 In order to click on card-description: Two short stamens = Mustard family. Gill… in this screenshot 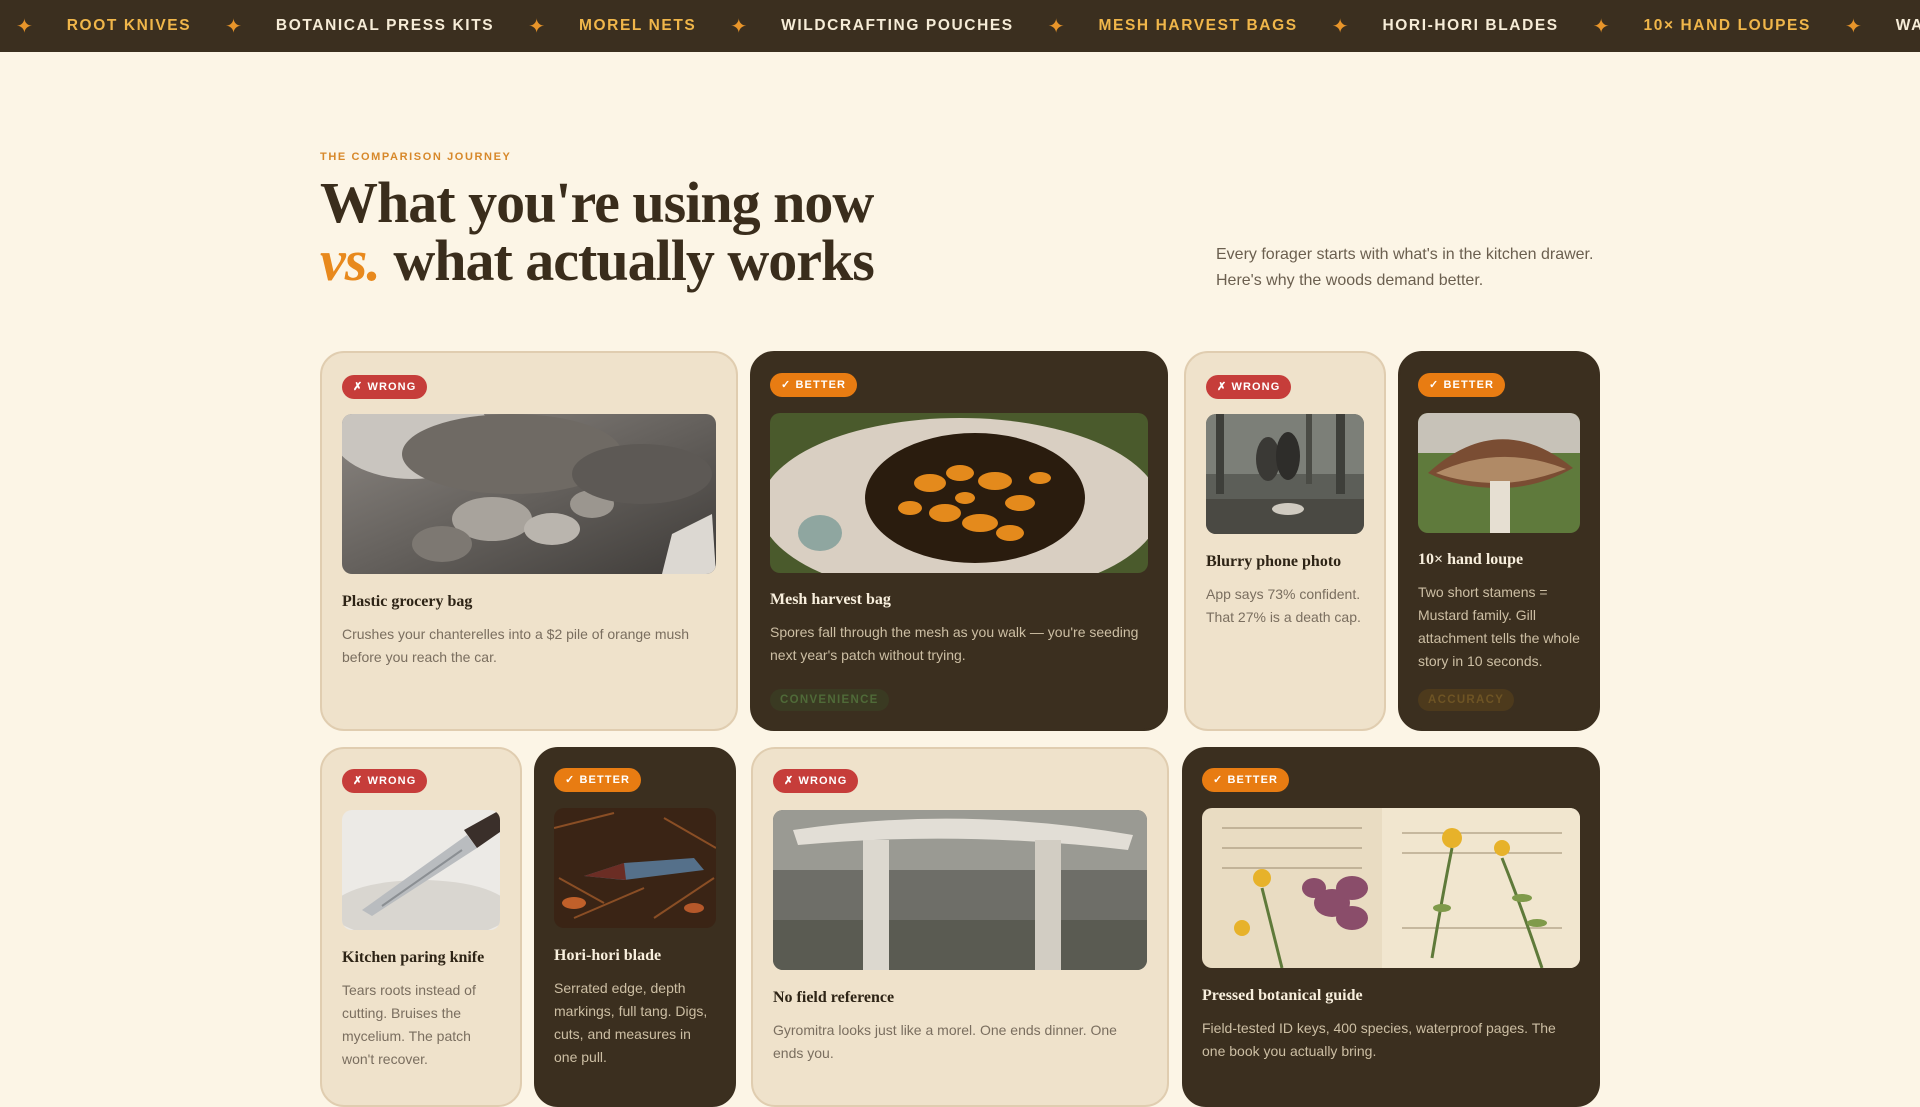, I will do `click(1505, 627)`.